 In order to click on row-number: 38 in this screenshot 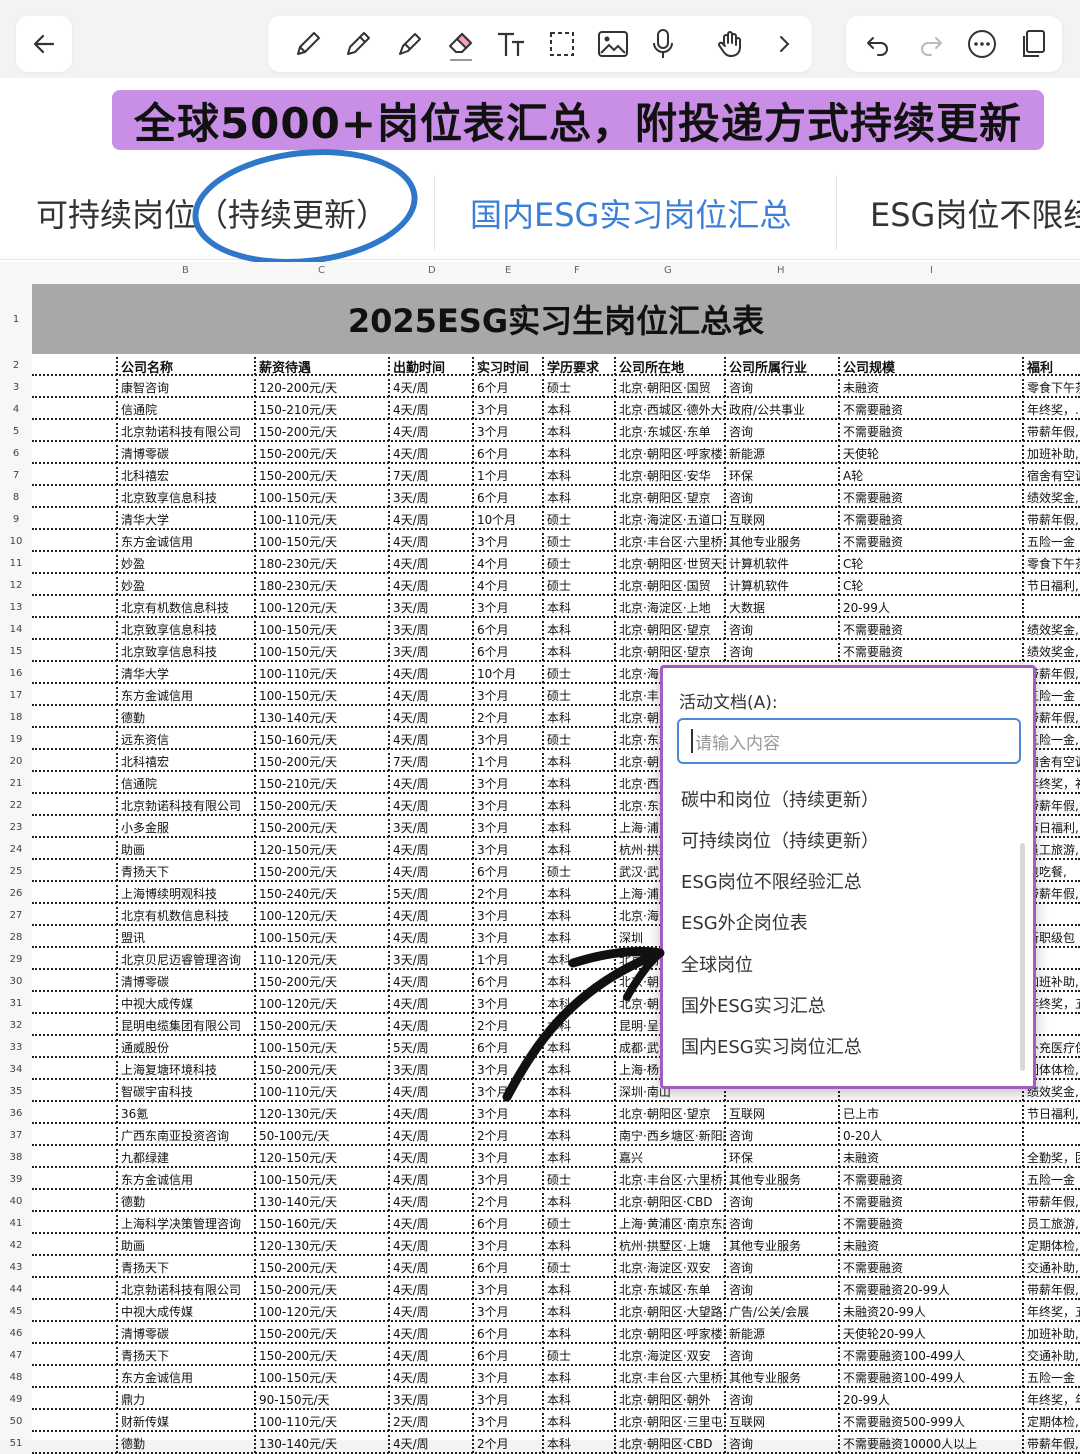, I will do `click(16, 1157)`.